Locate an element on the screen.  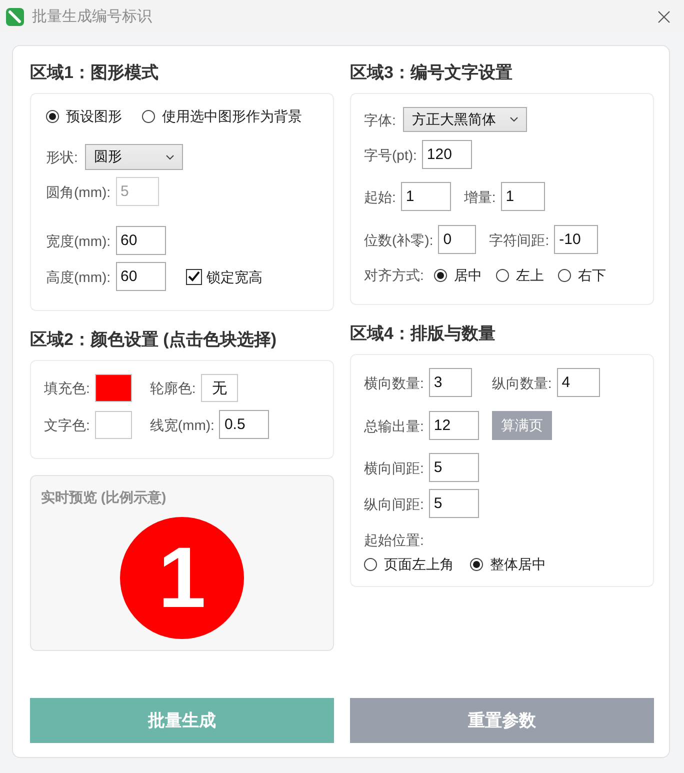
text-input: 0 is located at coordinates (457, 239).